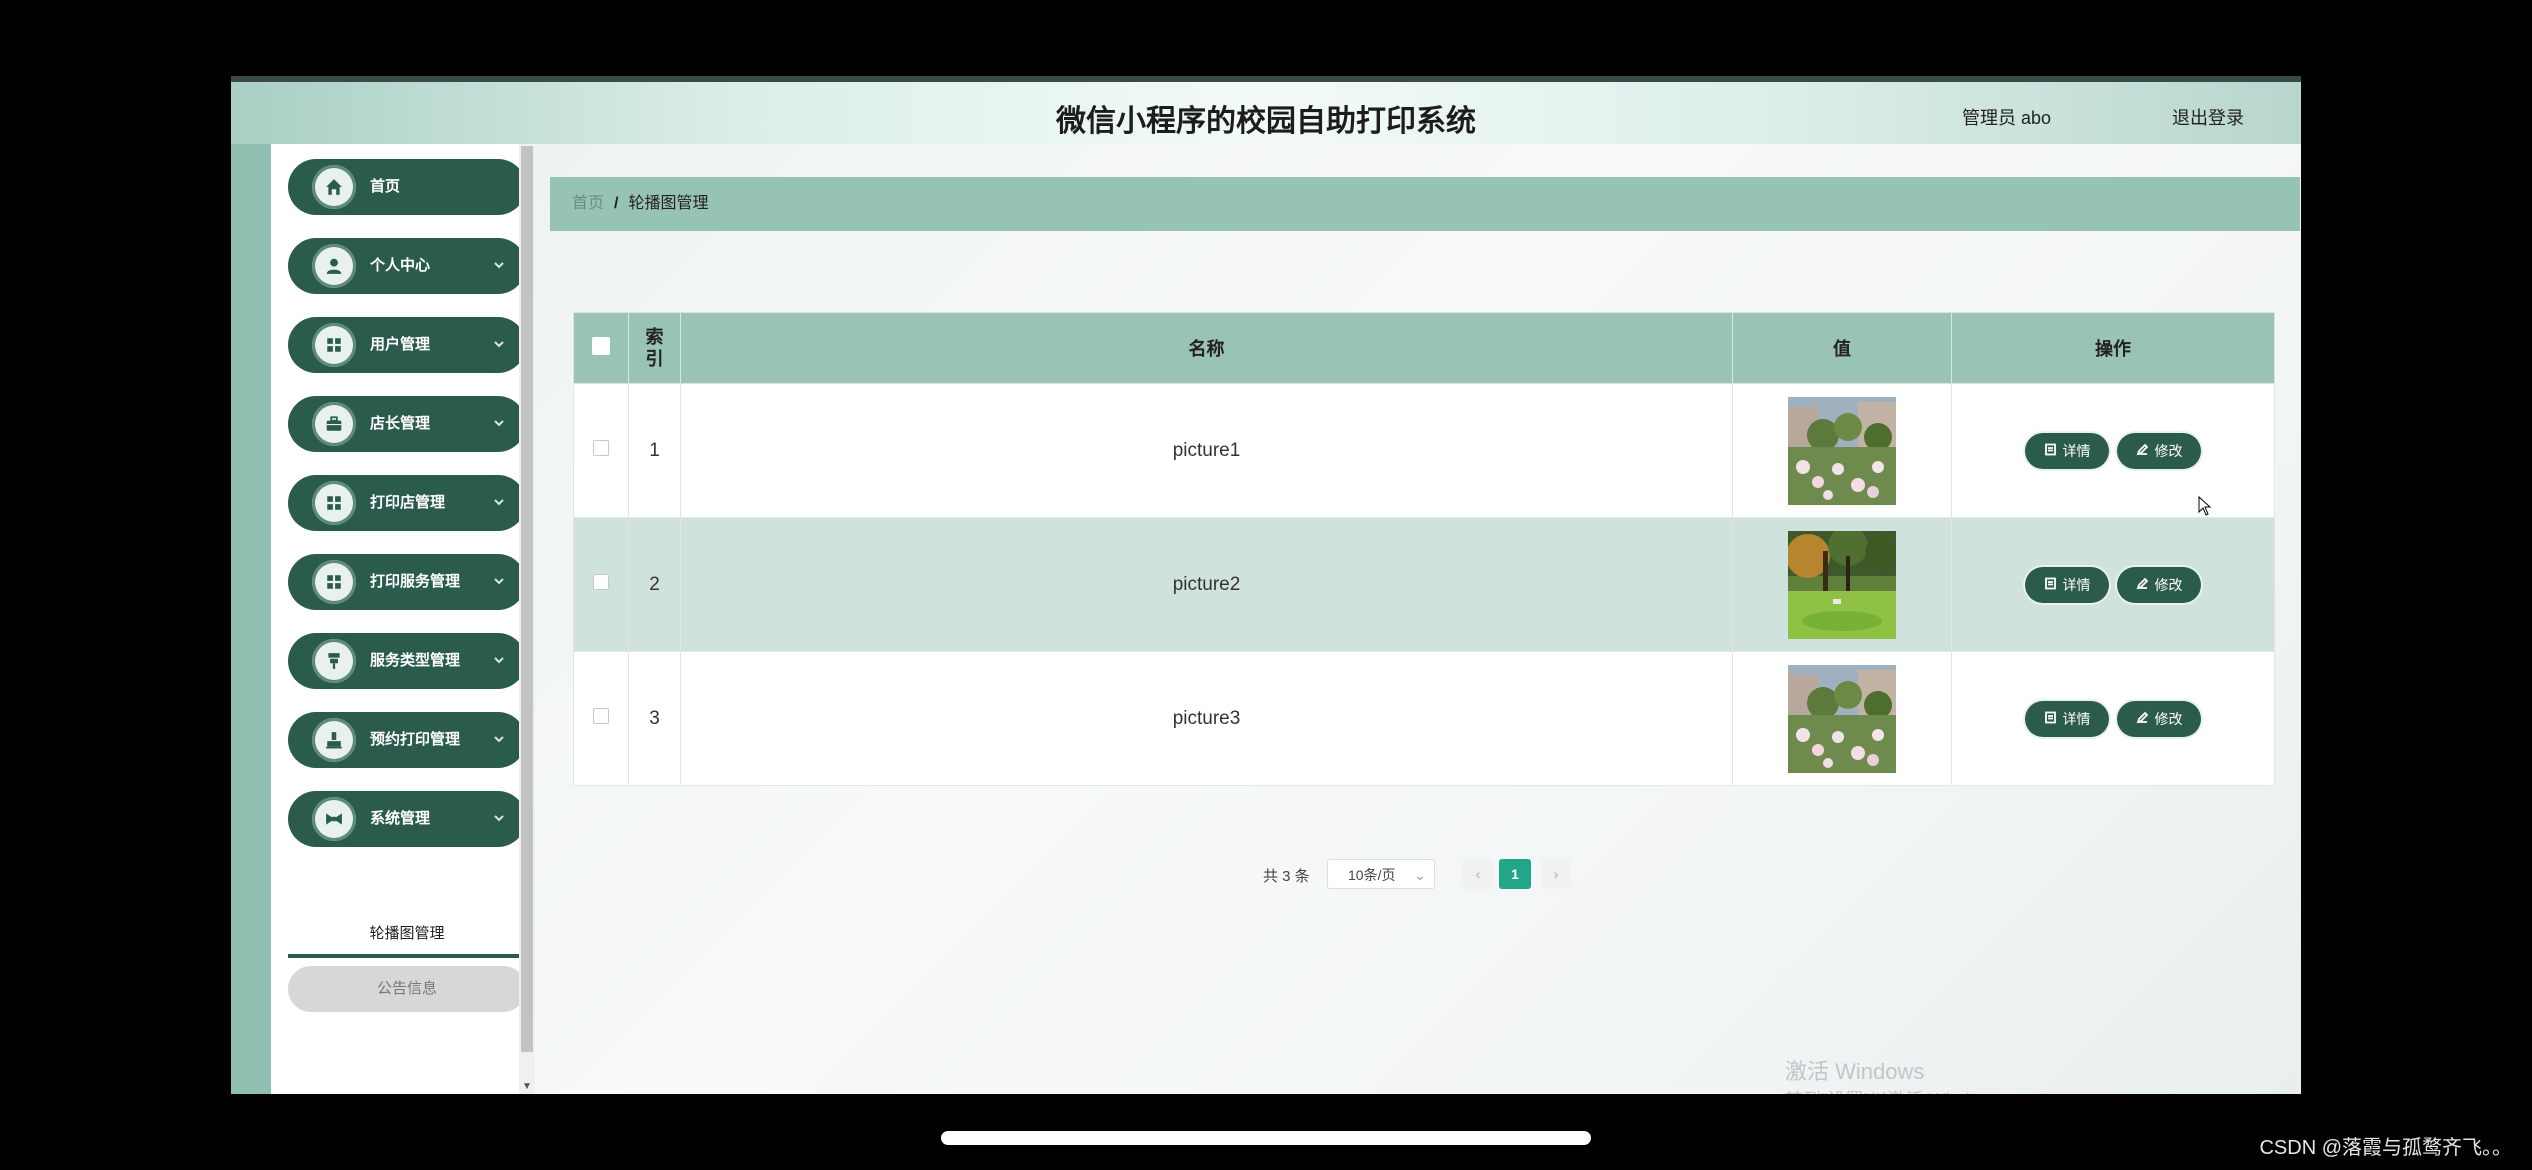  I want to click on chevron-down-icon: ⌄, so click(1420, 875).